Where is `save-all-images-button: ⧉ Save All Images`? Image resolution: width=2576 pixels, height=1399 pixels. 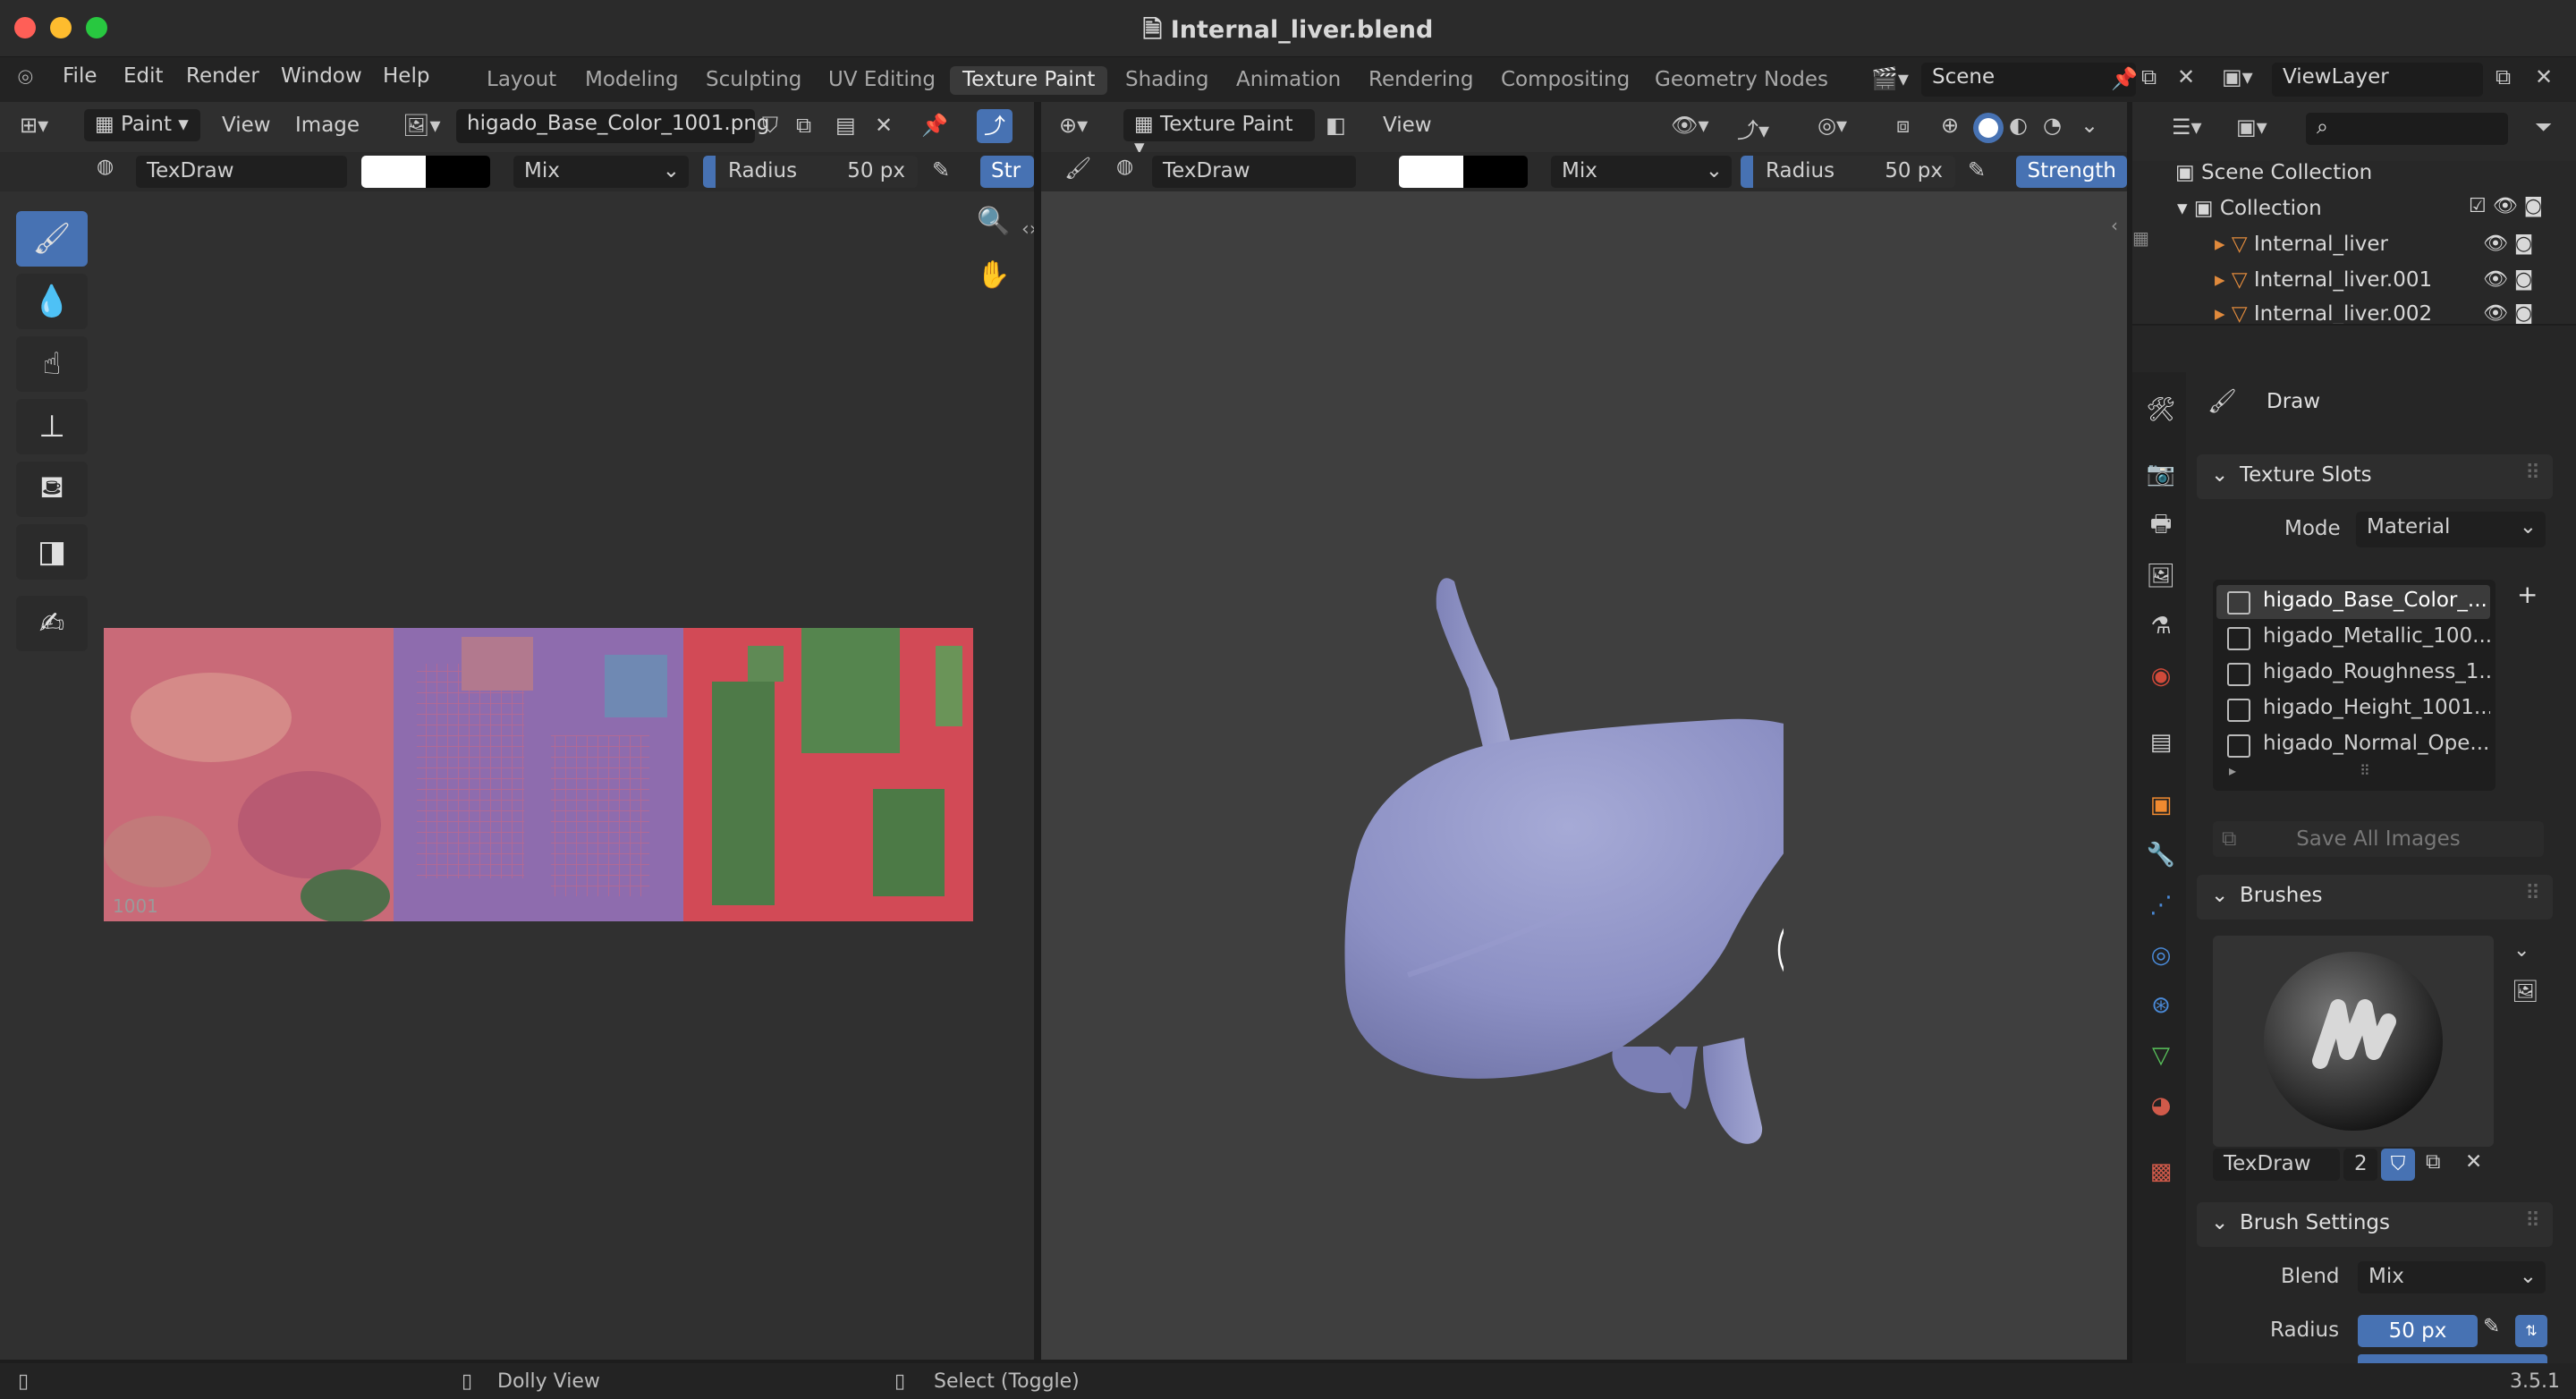
save-all-images-button: ⧉ Save All Images is located at coordinates (2378, 839).